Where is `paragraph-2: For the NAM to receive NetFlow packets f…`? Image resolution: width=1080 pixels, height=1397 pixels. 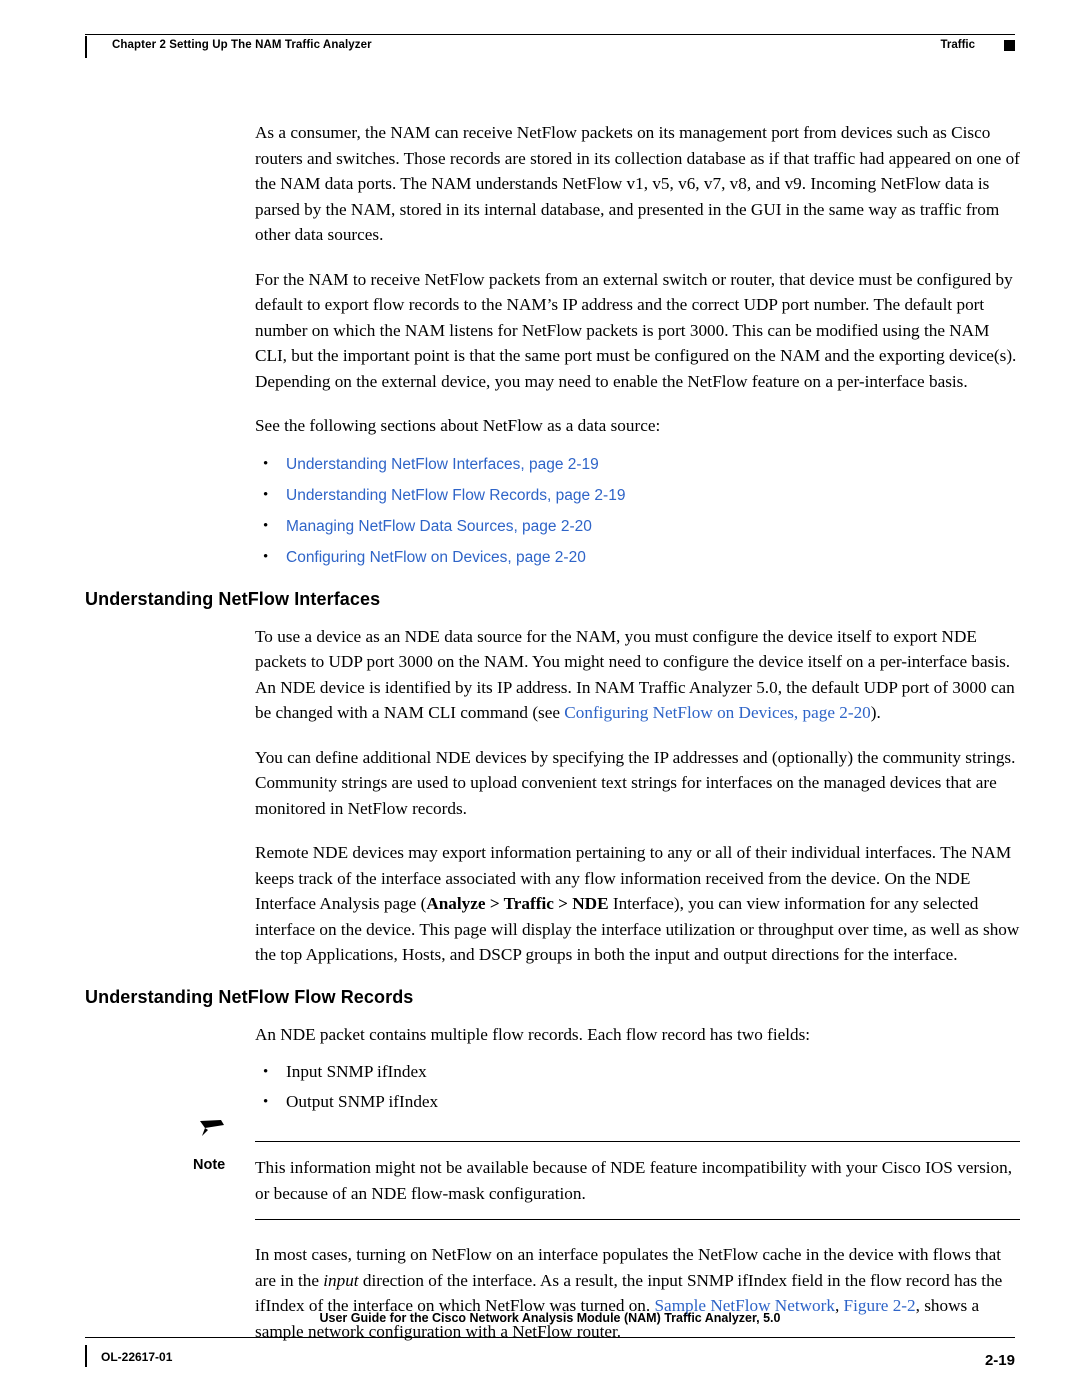
paragraph-2: For the NAM to receive NetFlow packets f… is located at coordinates (636, 330).